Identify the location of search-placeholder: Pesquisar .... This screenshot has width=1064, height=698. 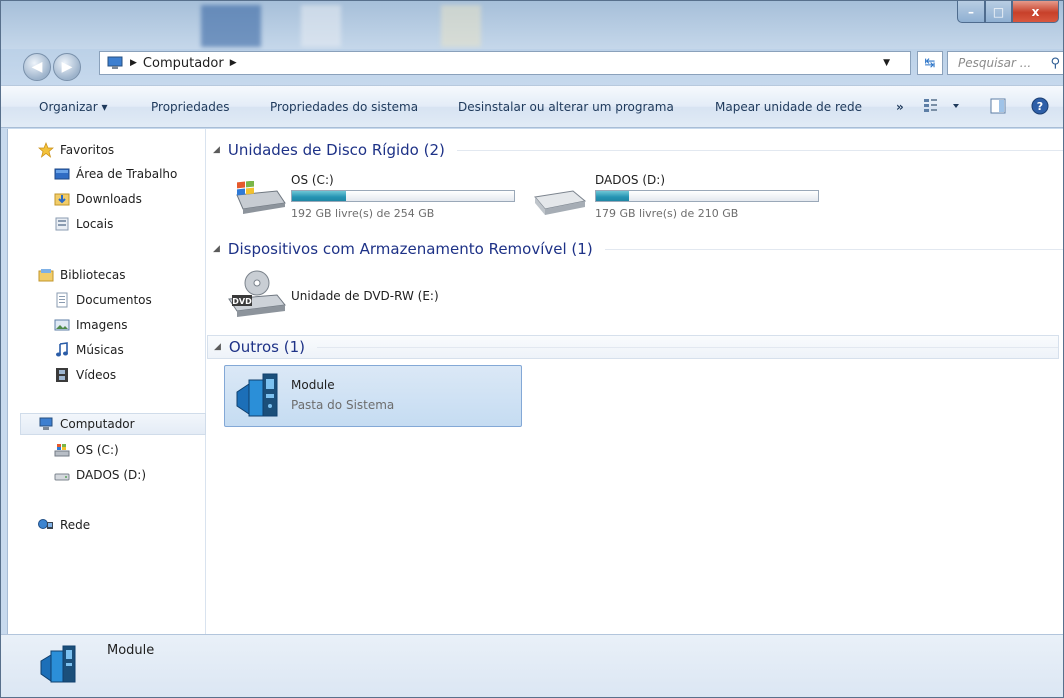
(995, 63).